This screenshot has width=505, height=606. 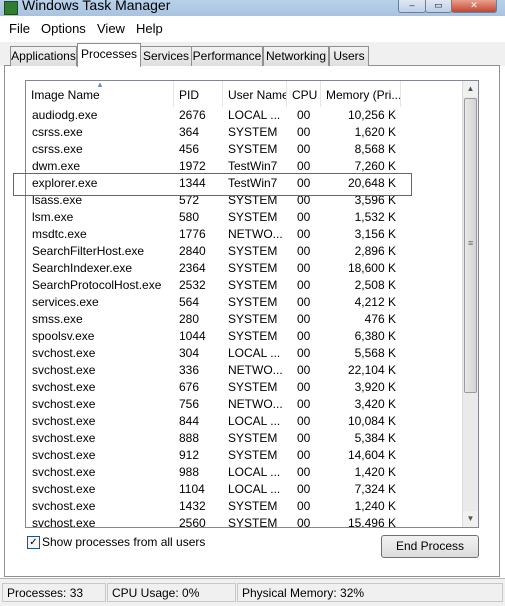 I want to click on process-pid: 912, so click(x=189, y=455).